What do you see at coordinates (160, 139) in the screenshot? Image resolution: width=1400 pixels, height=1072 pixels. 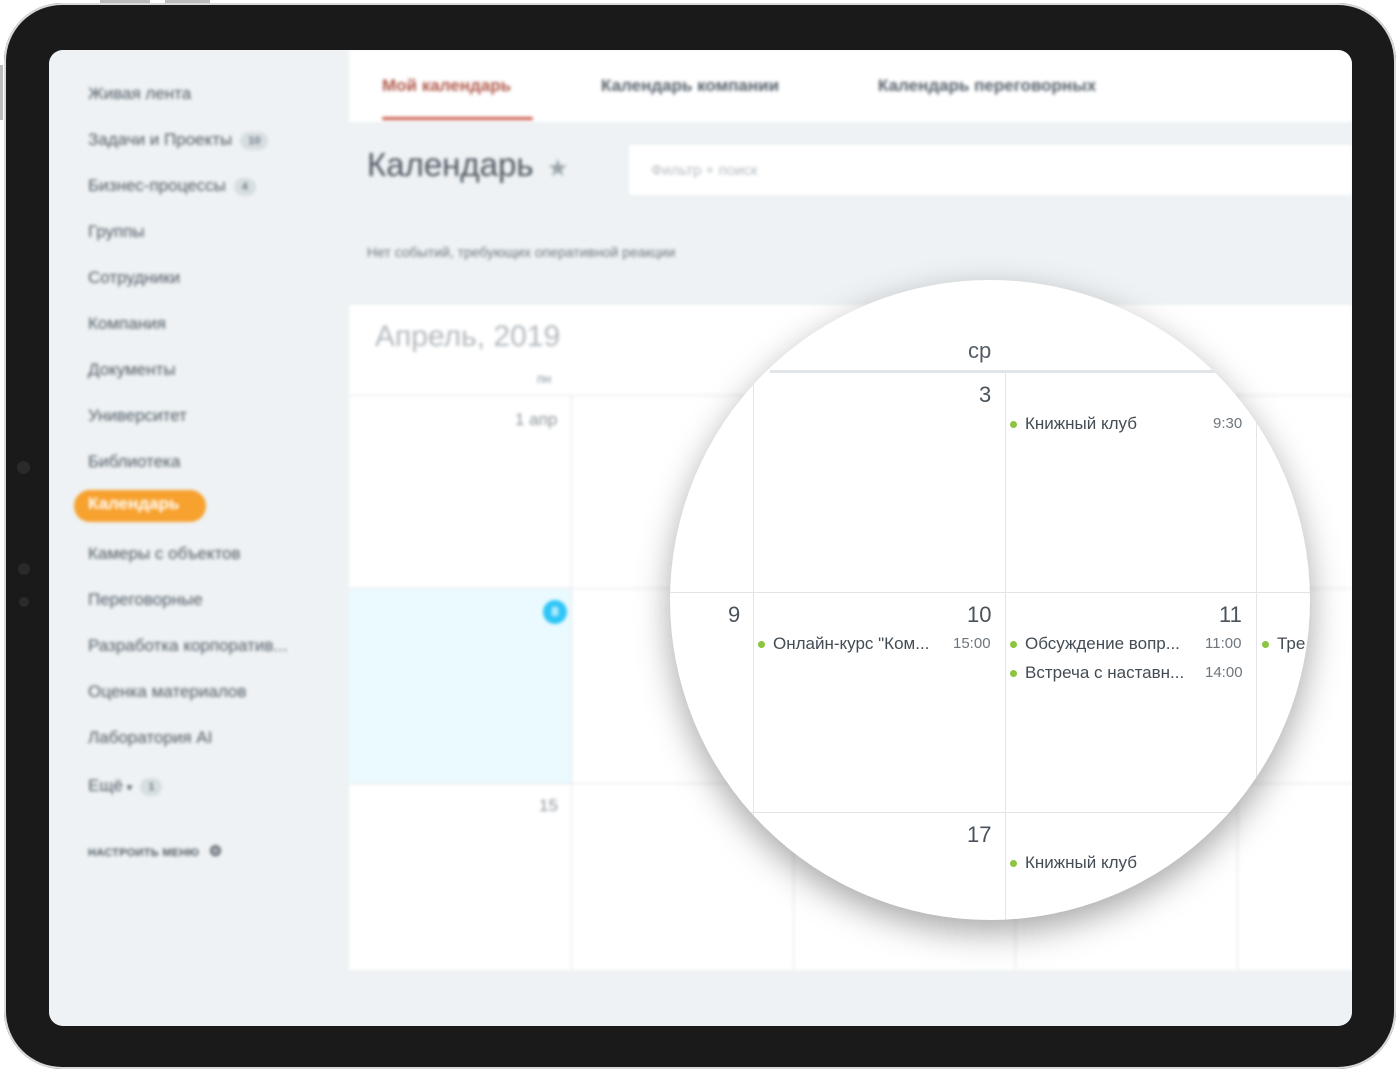 I see `sidebar-item-label: Задачи и Проекты` at bounding box center [160, 139].